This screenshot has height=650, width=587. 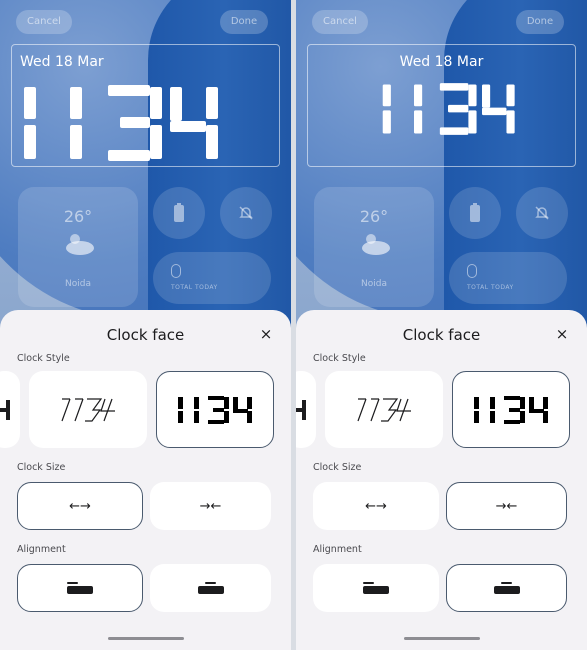 What do you see at coordinates (448, 109) in the screenshot?
I see `lock-time-small` at bounding box center [448, 109].